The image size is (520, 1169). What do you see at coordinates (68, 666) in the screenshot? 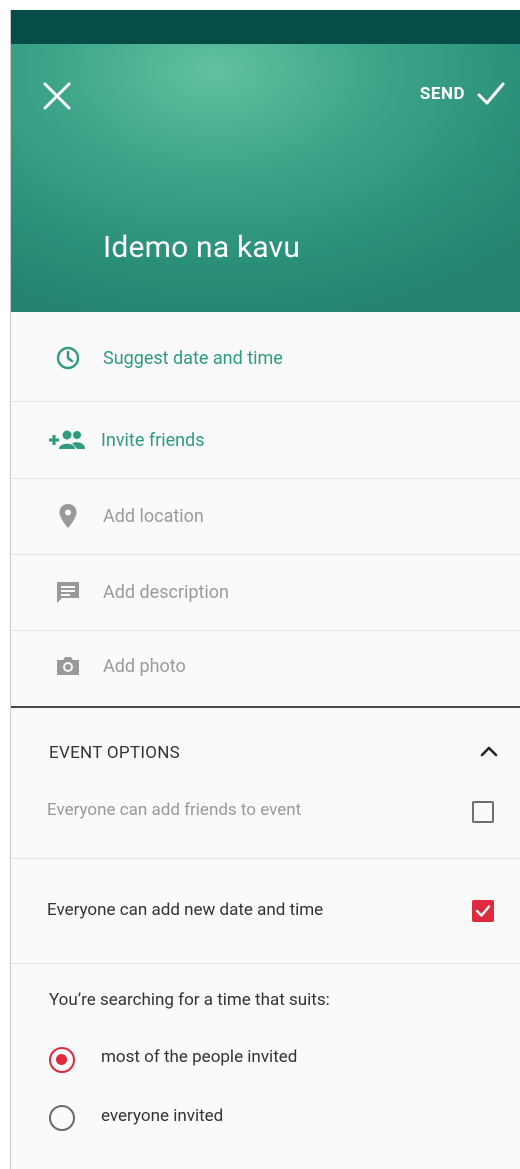
I see `camera-icon` at bounding box center [68, 666].